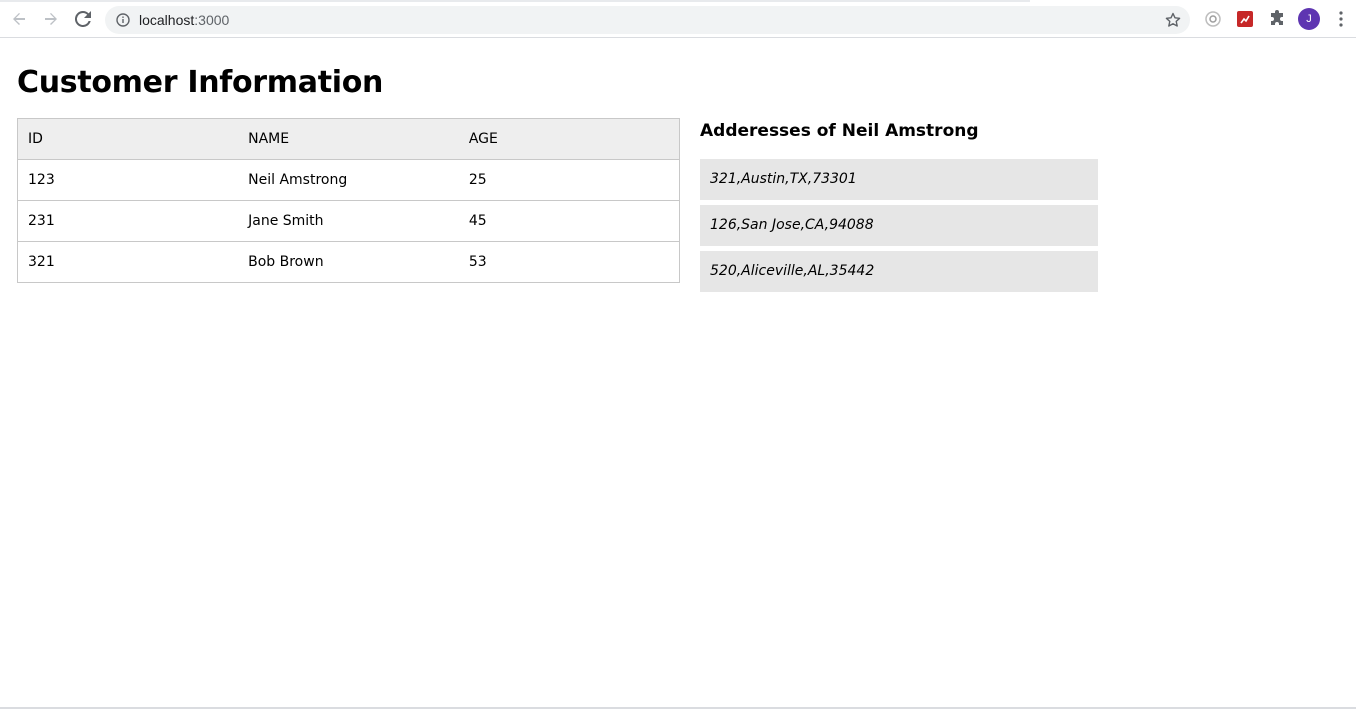  I want to click on address-item: 321,Austin,TX,73301, so click(899, 179).